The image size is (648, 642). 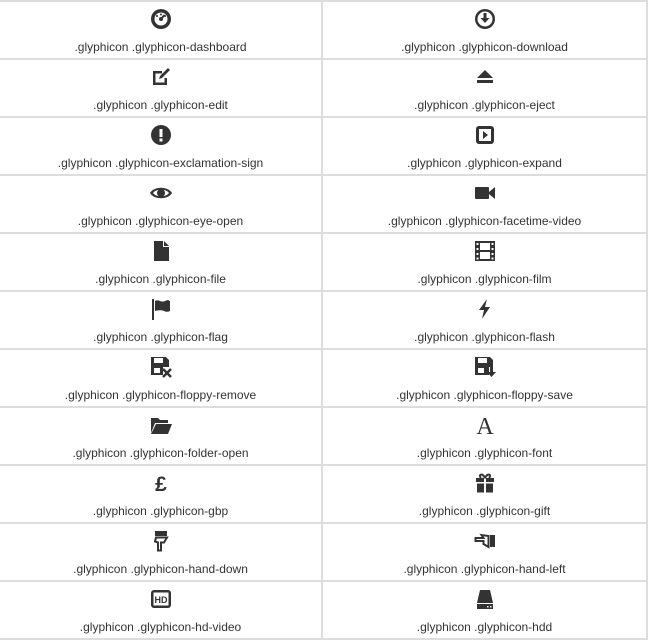 I want to click on svg-text: HD, so click(x=160, y=600).